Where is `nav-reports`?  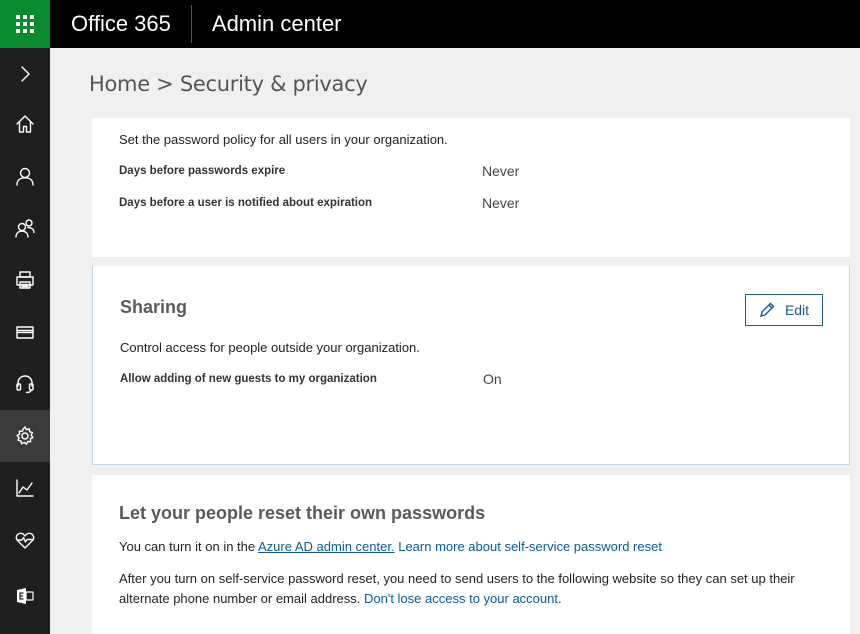 nav-reports is located at coordinates (25, 488).